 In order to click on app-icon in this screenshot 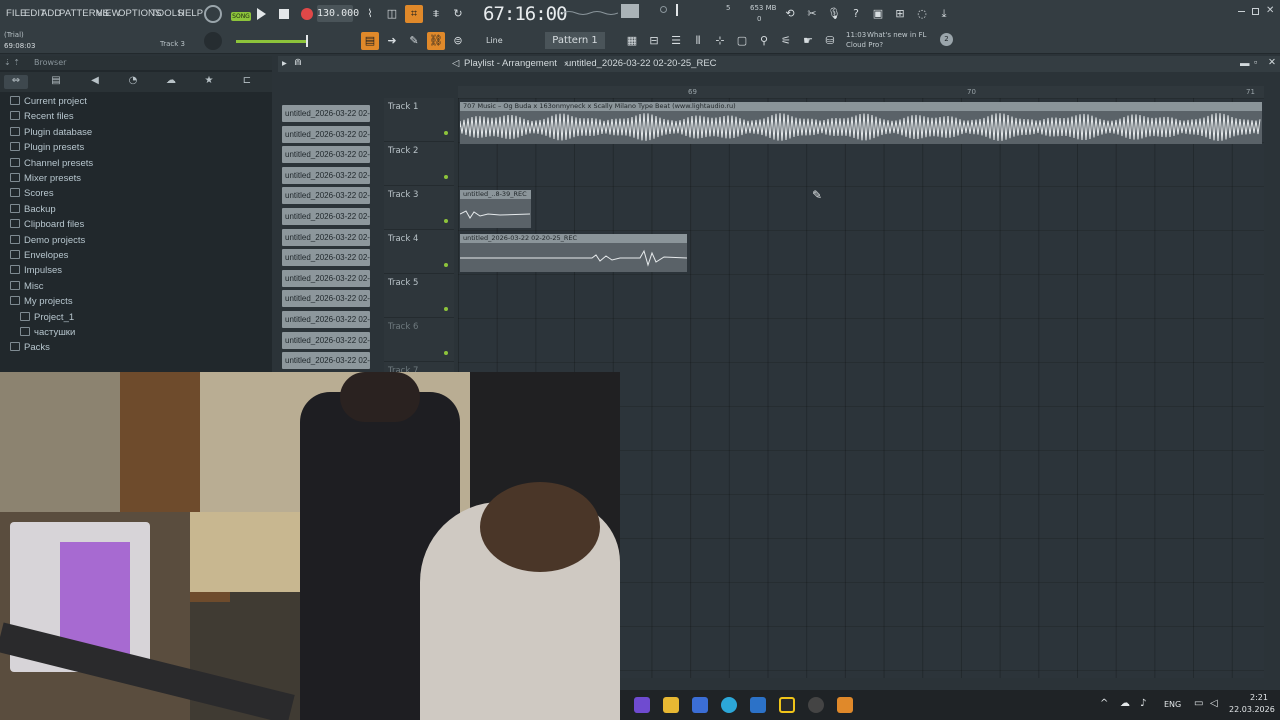, I will do `click(787, 705)`.